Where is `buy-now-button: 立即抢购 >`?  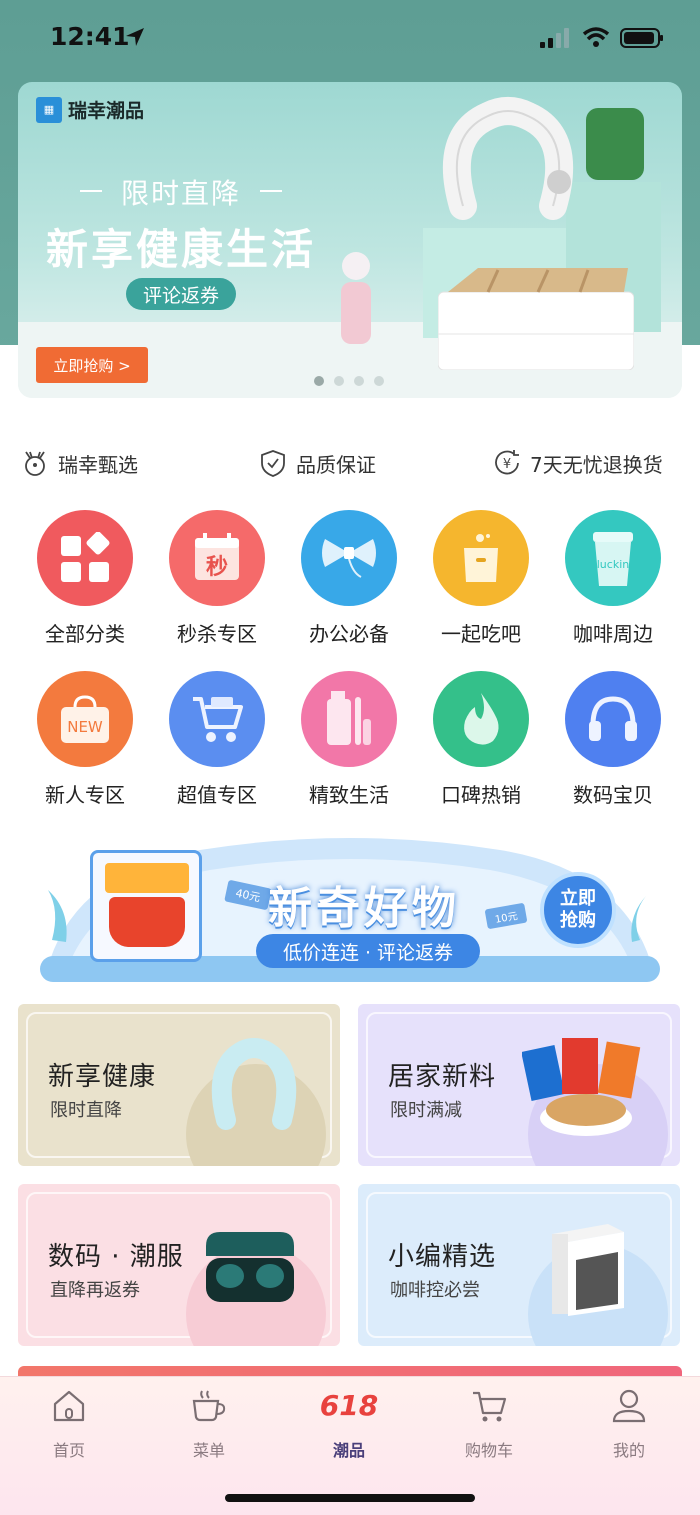
buy-now-button: 立即抢购 > is located at coordinates (92, 365).